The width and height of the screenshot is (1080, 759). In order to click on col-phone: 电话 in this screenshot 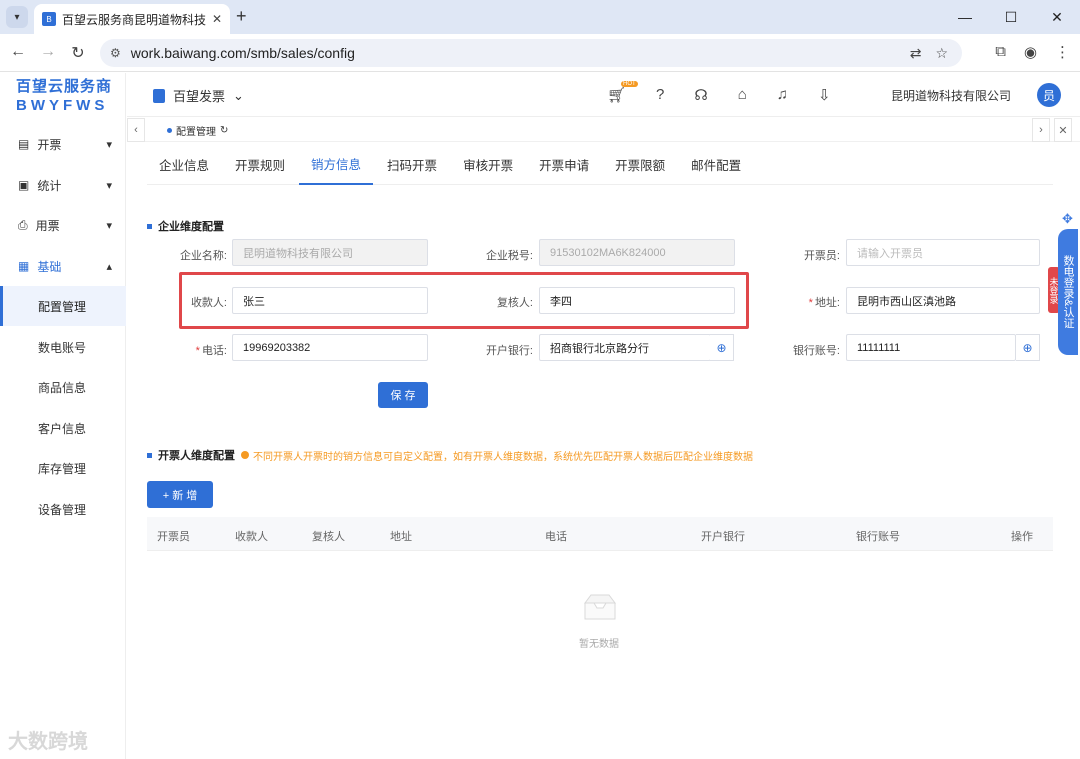, I will do `click(556, 537)`.